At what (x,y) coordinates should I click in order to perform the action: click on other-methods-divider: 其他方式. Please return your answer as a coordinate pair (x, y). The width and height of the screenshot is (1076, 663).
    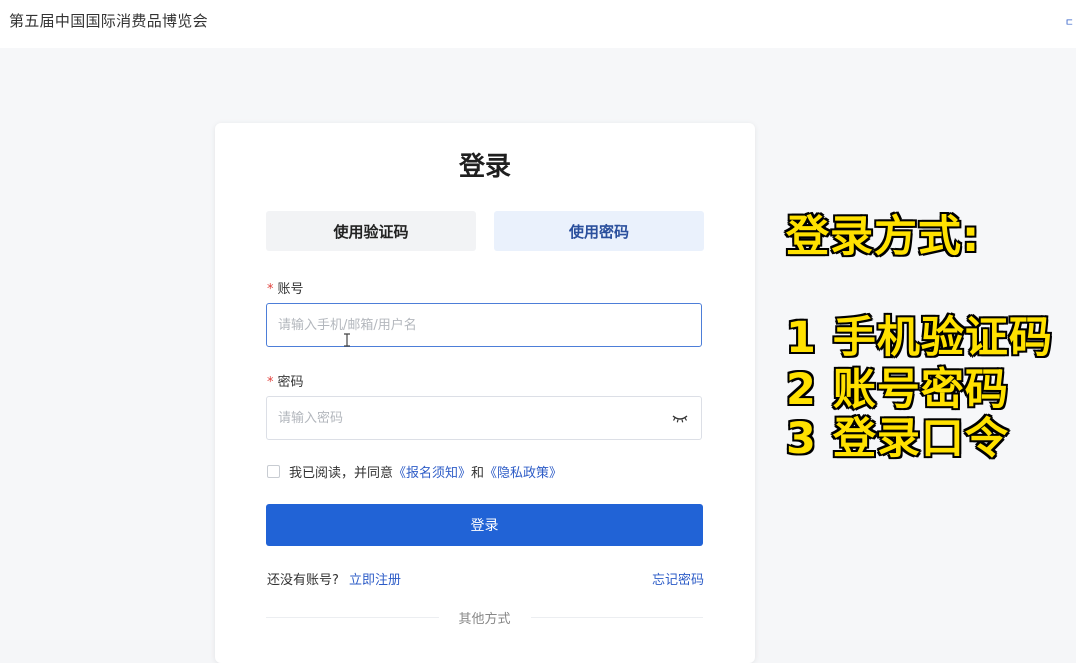
    Looking at the image, I should click on (485, 617).